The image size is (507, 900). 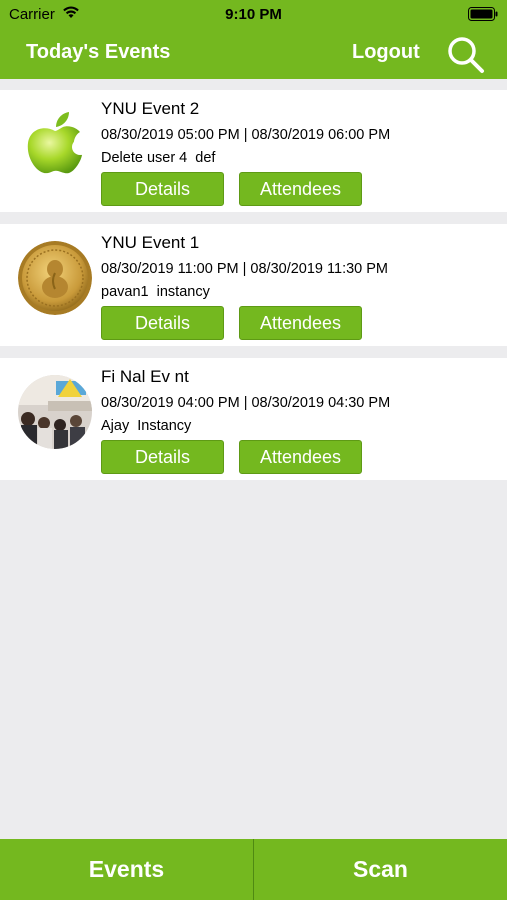 What do you see at coordinates (155, 292) in the screenshot?
I see `event-organizer: pavan1 instancy` at bounding box center [155, 292].